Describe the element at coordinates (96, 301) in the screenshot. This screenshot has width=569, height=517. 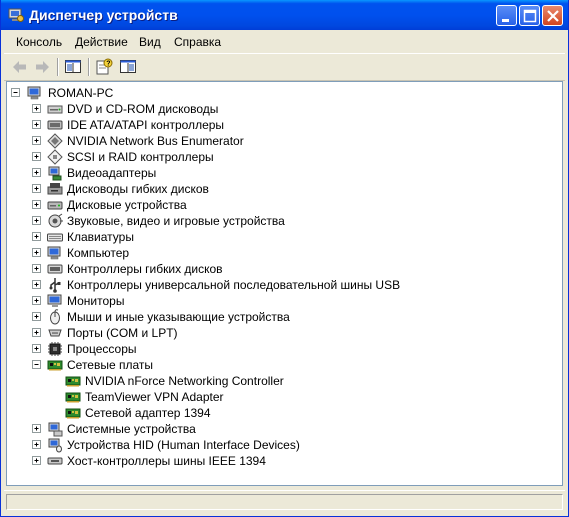
I see `category-label: Мониторы` at that location.